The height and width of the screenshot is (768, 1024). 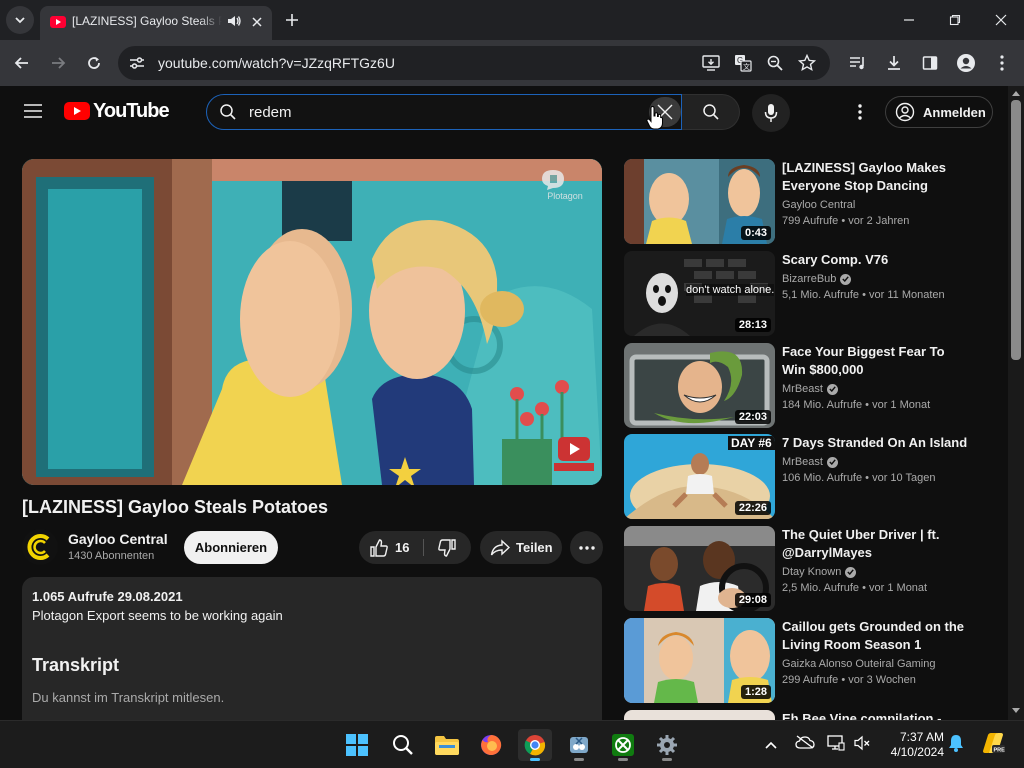 I want to click on recommendation-channel: BizarreBub, so click(x=817, y=279).